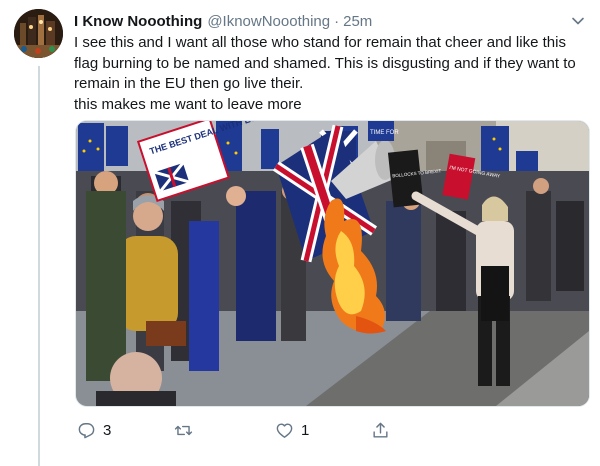  What do you see at coordinates (39, 266) in the screenshot?
I see `thread-line` at bounding box center [39, 266].